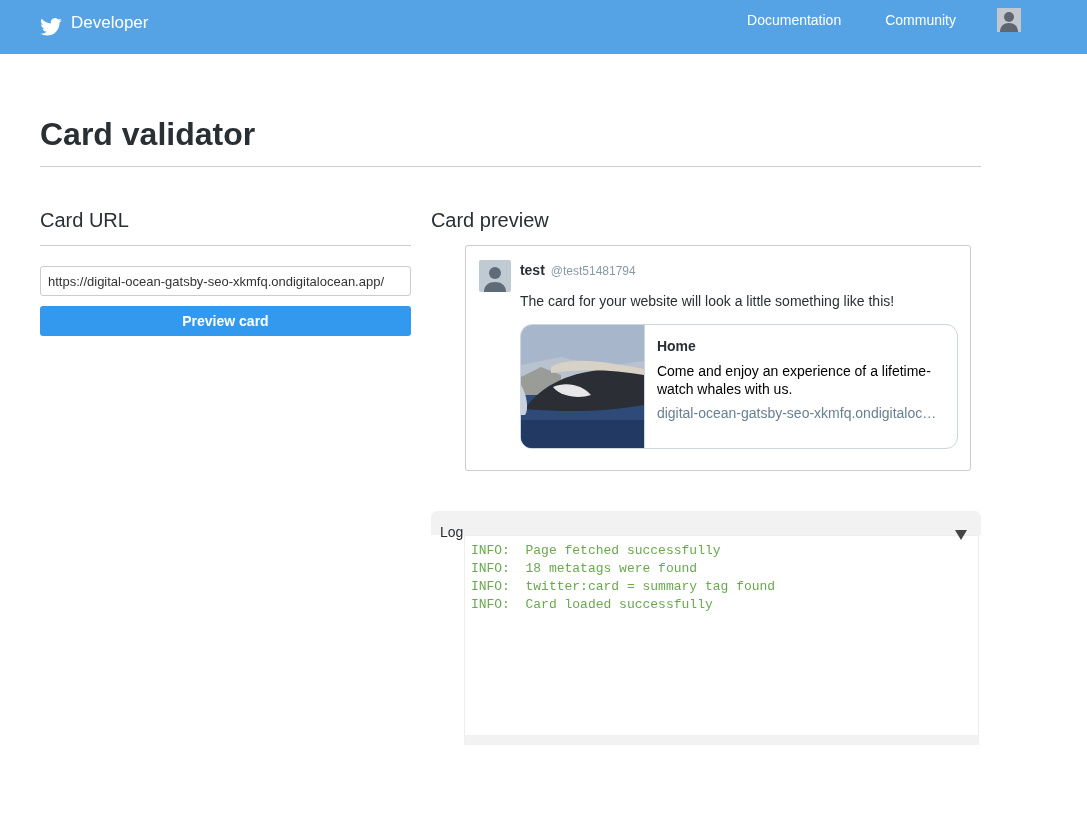  Describe the element at coordinates (51, 27) in the screenshot. I see `bird-icon` at that location.